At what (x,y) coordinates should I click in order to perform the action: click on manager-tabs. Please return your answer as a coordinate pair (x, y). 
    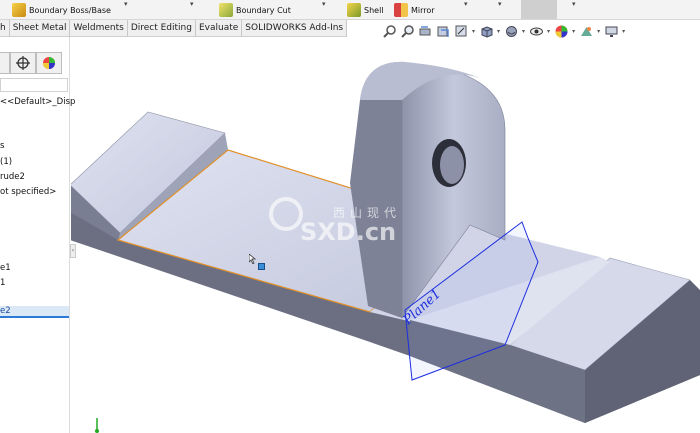
    Looking at the image, I should click on (31, 63).